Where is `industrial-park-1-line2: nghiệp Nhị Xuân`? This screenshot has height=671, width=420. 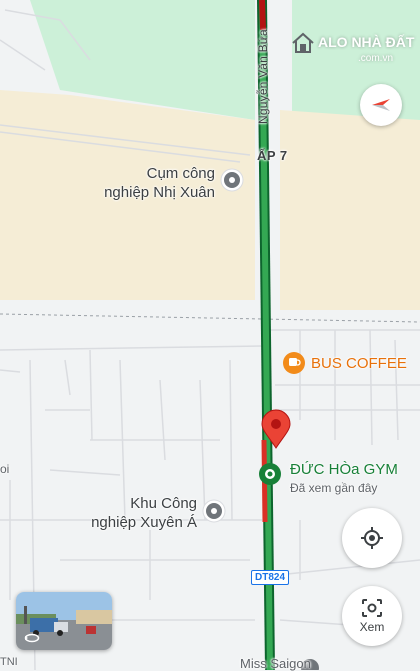 industrial-park-1-line2: nghiệp Nhị Xuân is located at coordinates (159, 192).